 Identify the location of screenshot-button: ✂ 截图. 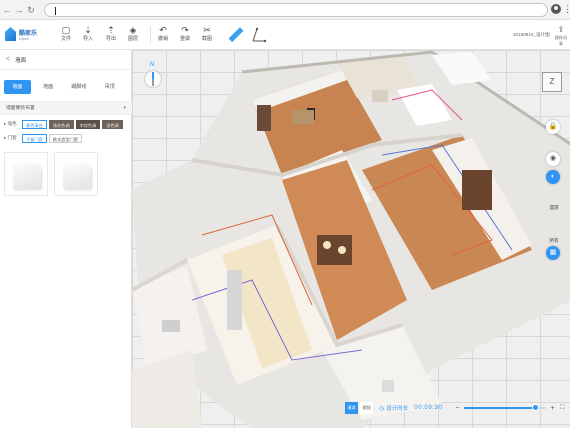
(207, 36).